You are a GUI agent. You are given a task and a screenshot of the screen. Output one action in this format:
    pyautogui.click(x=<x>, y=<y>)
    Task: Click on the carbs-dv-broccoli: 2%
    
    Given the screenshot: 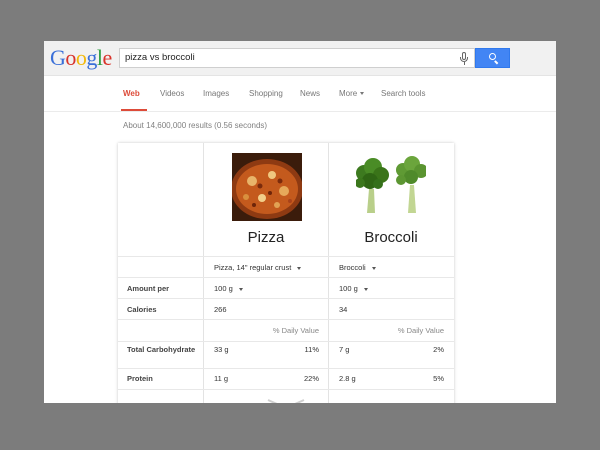 What is the action you would take?
    pyautogui.click(x=438, y=349)
    